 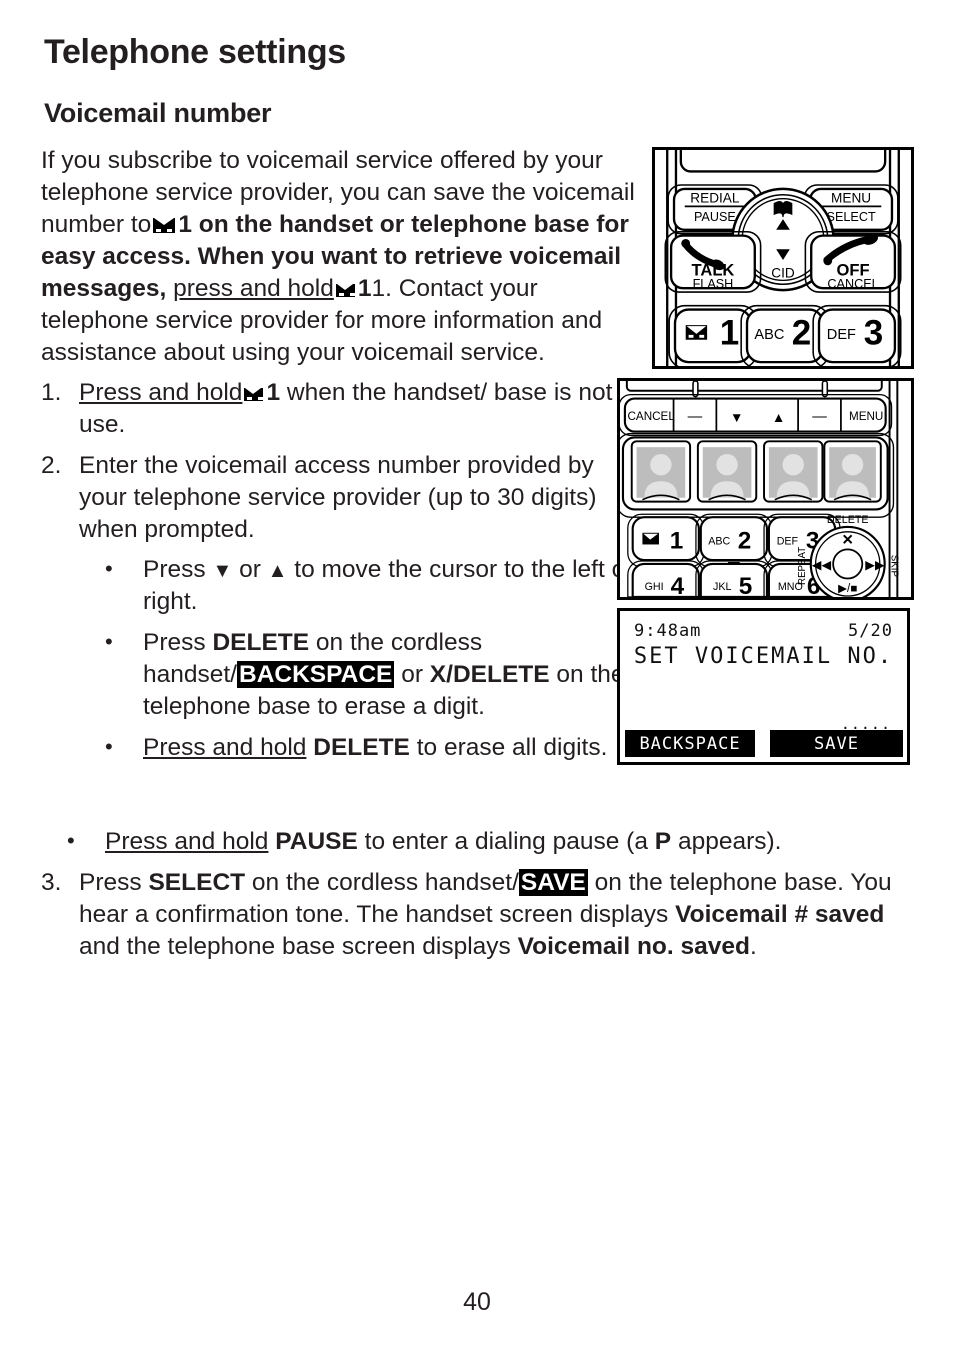 What do you see at coordinates (506, 841) in the screenshot?
I see `bullet-4-a: to enter a dialing pause (a` at bounding box center [506, 841].